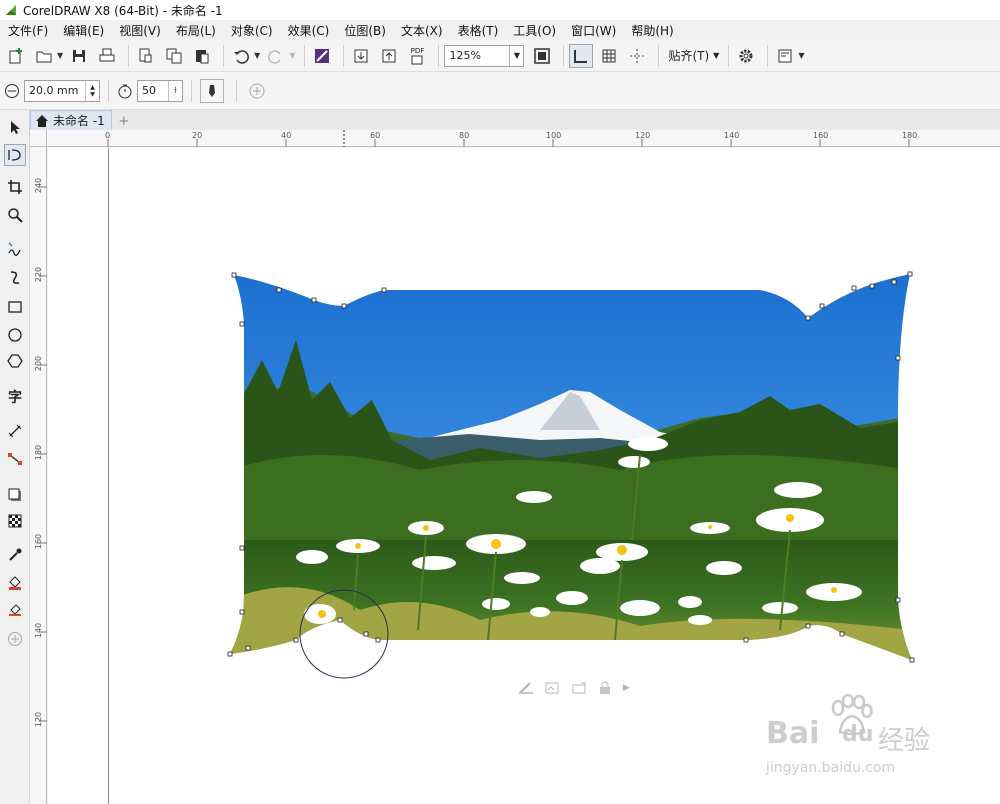  I want to click on lock-icon, so click(605, 688).